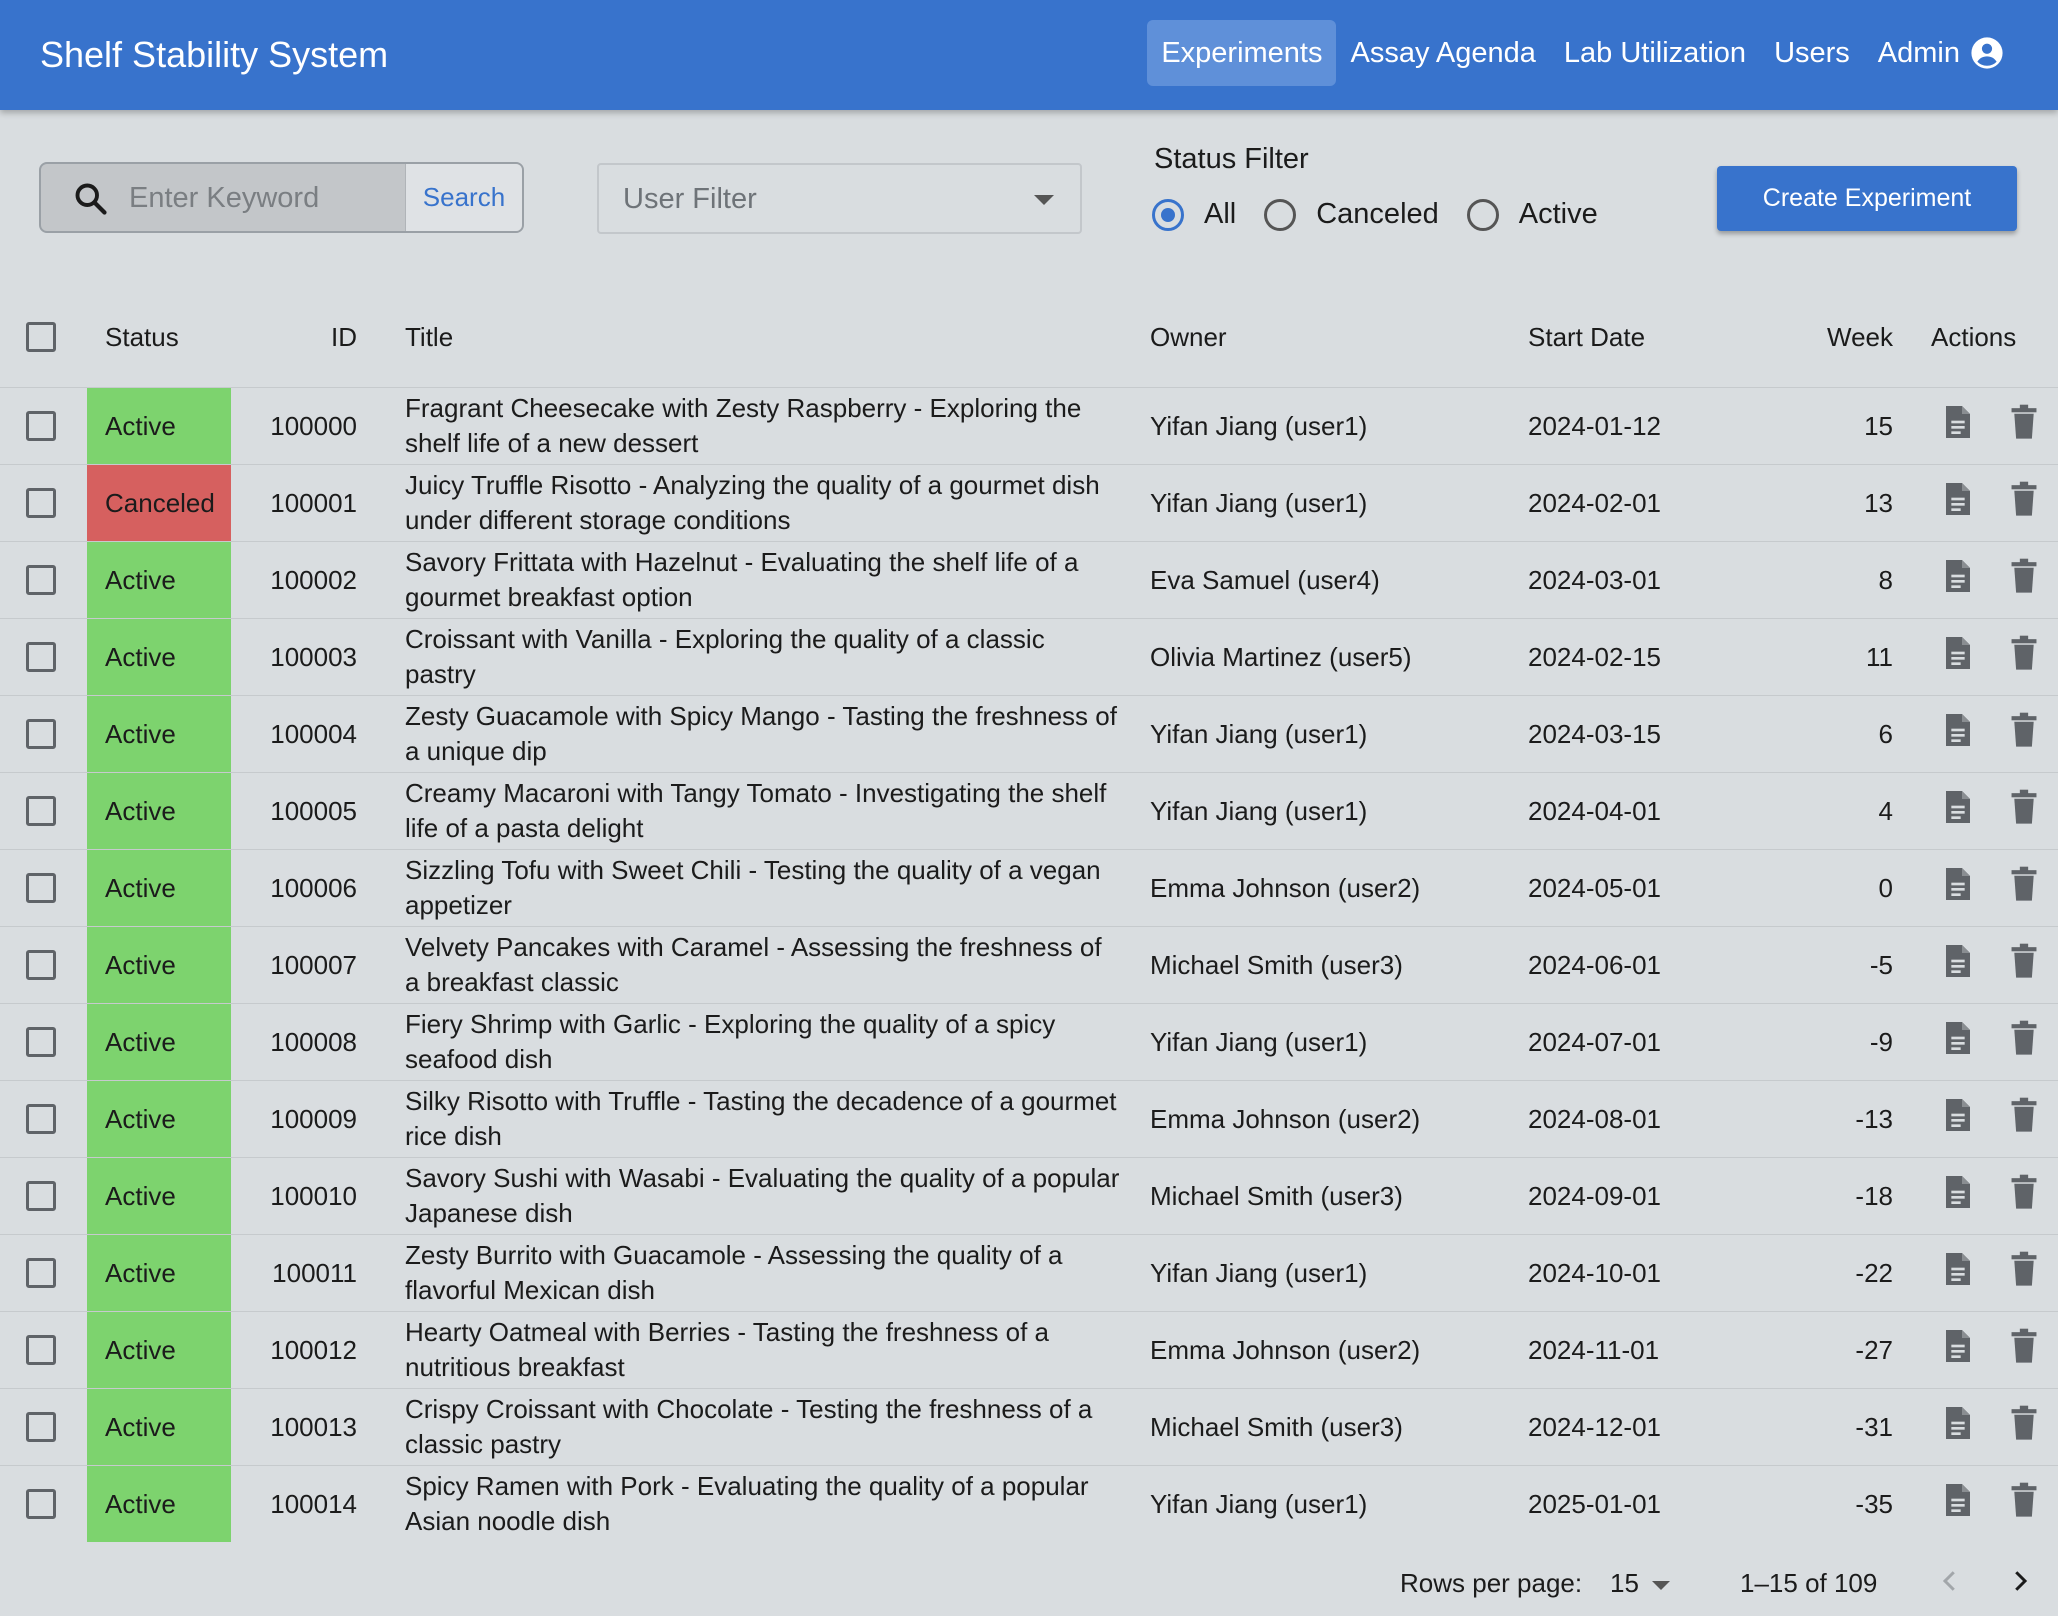 The image size is (2058, 1616). Describe the element at coordinates (1351, 214) in the screenshot. I see `status-filter-canceled: Canceled` at that location.